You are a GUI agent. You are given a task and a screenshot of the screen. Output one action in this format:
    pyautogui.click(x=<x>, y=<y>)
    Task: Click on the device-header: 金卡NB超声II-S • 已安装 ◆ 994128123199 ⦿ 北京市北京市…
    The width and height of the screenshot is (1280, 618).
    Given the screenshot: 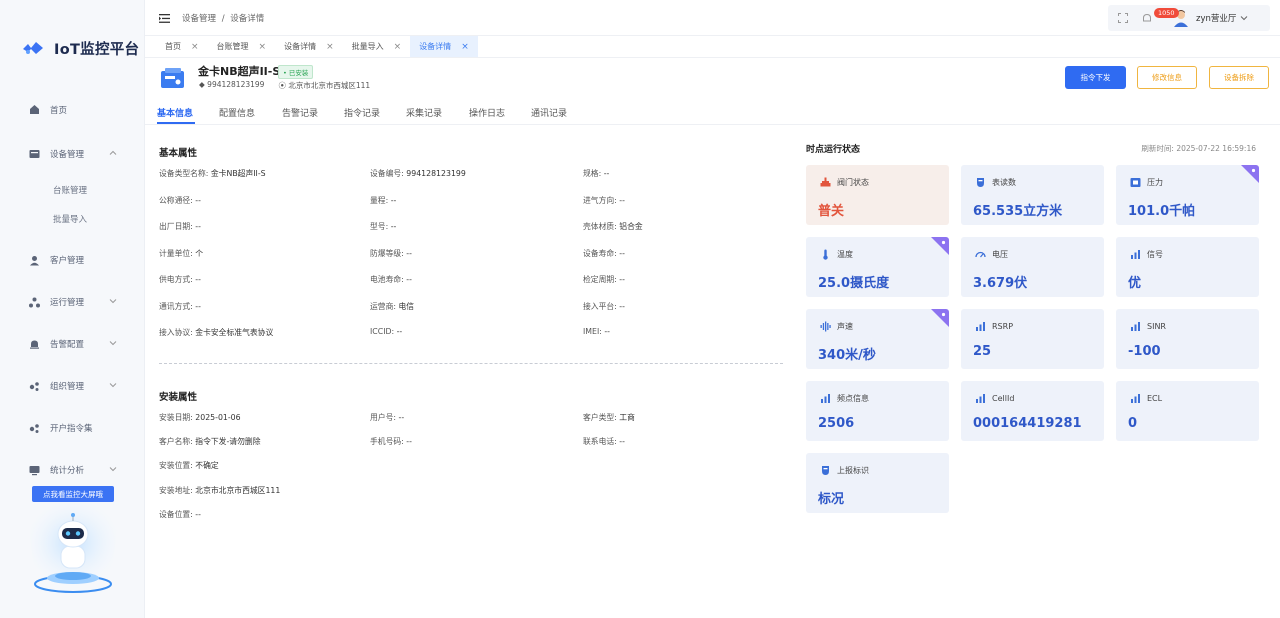 What is the action you would take?
    pyautogui.click(x=712, y=79)
    